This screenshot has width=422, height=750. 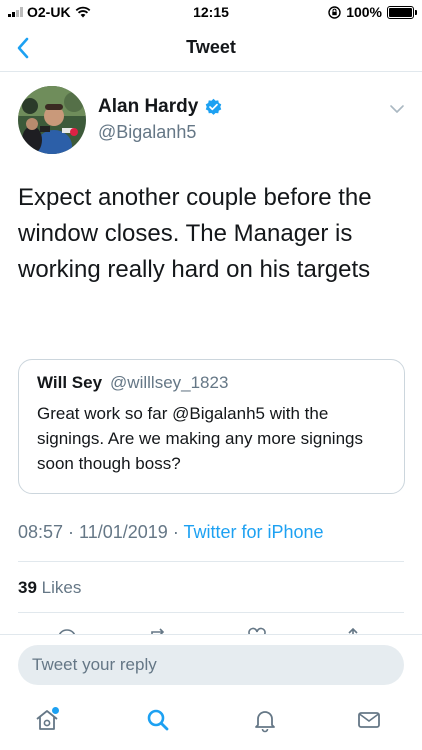 I want to click on tweet-options-button, so click(x=397, y=109).